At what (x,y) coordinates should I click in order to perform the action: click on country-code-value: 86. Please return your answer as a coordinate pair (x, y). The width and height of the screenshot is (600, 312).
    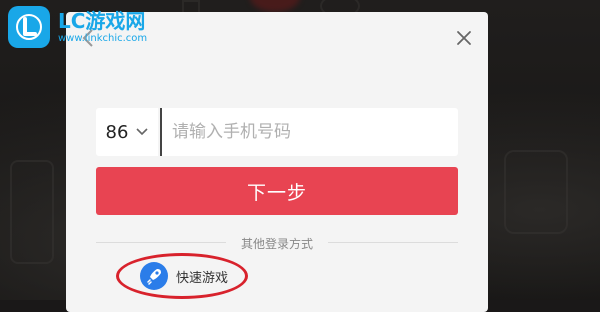
    Looking at the image, I should click on (117, 132).